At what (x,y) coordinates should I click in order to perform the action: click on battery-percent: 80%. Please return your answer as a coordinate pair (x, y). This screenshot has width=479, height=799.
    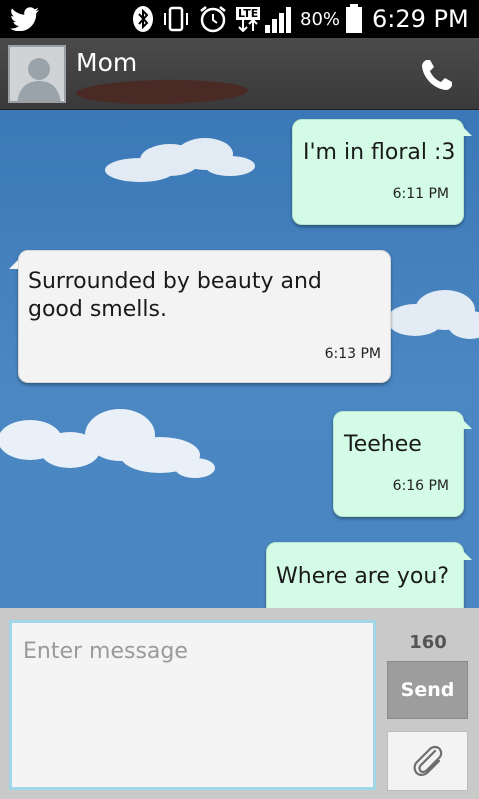
    Looking at the image, I should click on (320, 19).